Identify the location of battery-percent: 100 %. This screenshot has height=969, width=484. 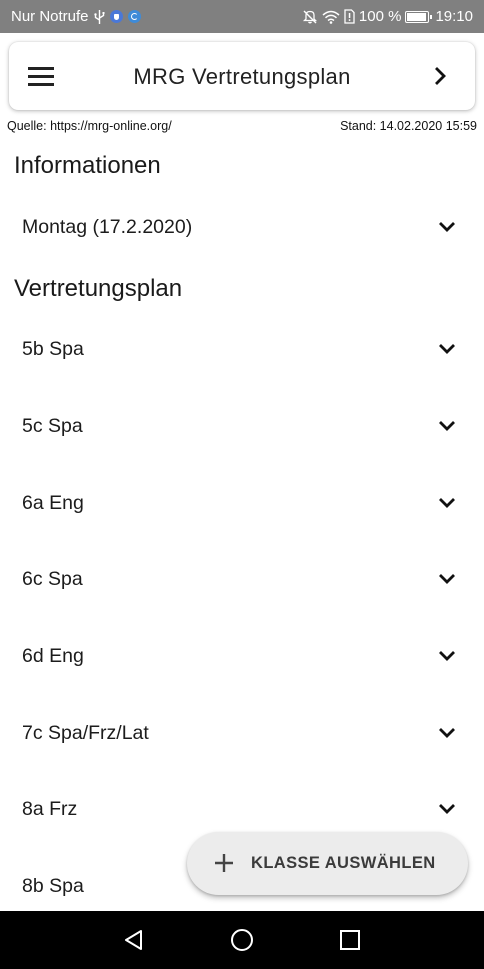
(380, 16).